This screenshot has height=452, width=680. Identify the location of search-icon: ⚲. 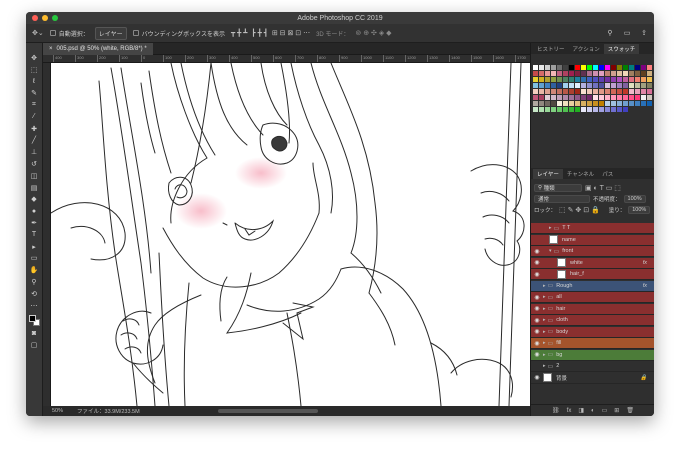
(610, 33).